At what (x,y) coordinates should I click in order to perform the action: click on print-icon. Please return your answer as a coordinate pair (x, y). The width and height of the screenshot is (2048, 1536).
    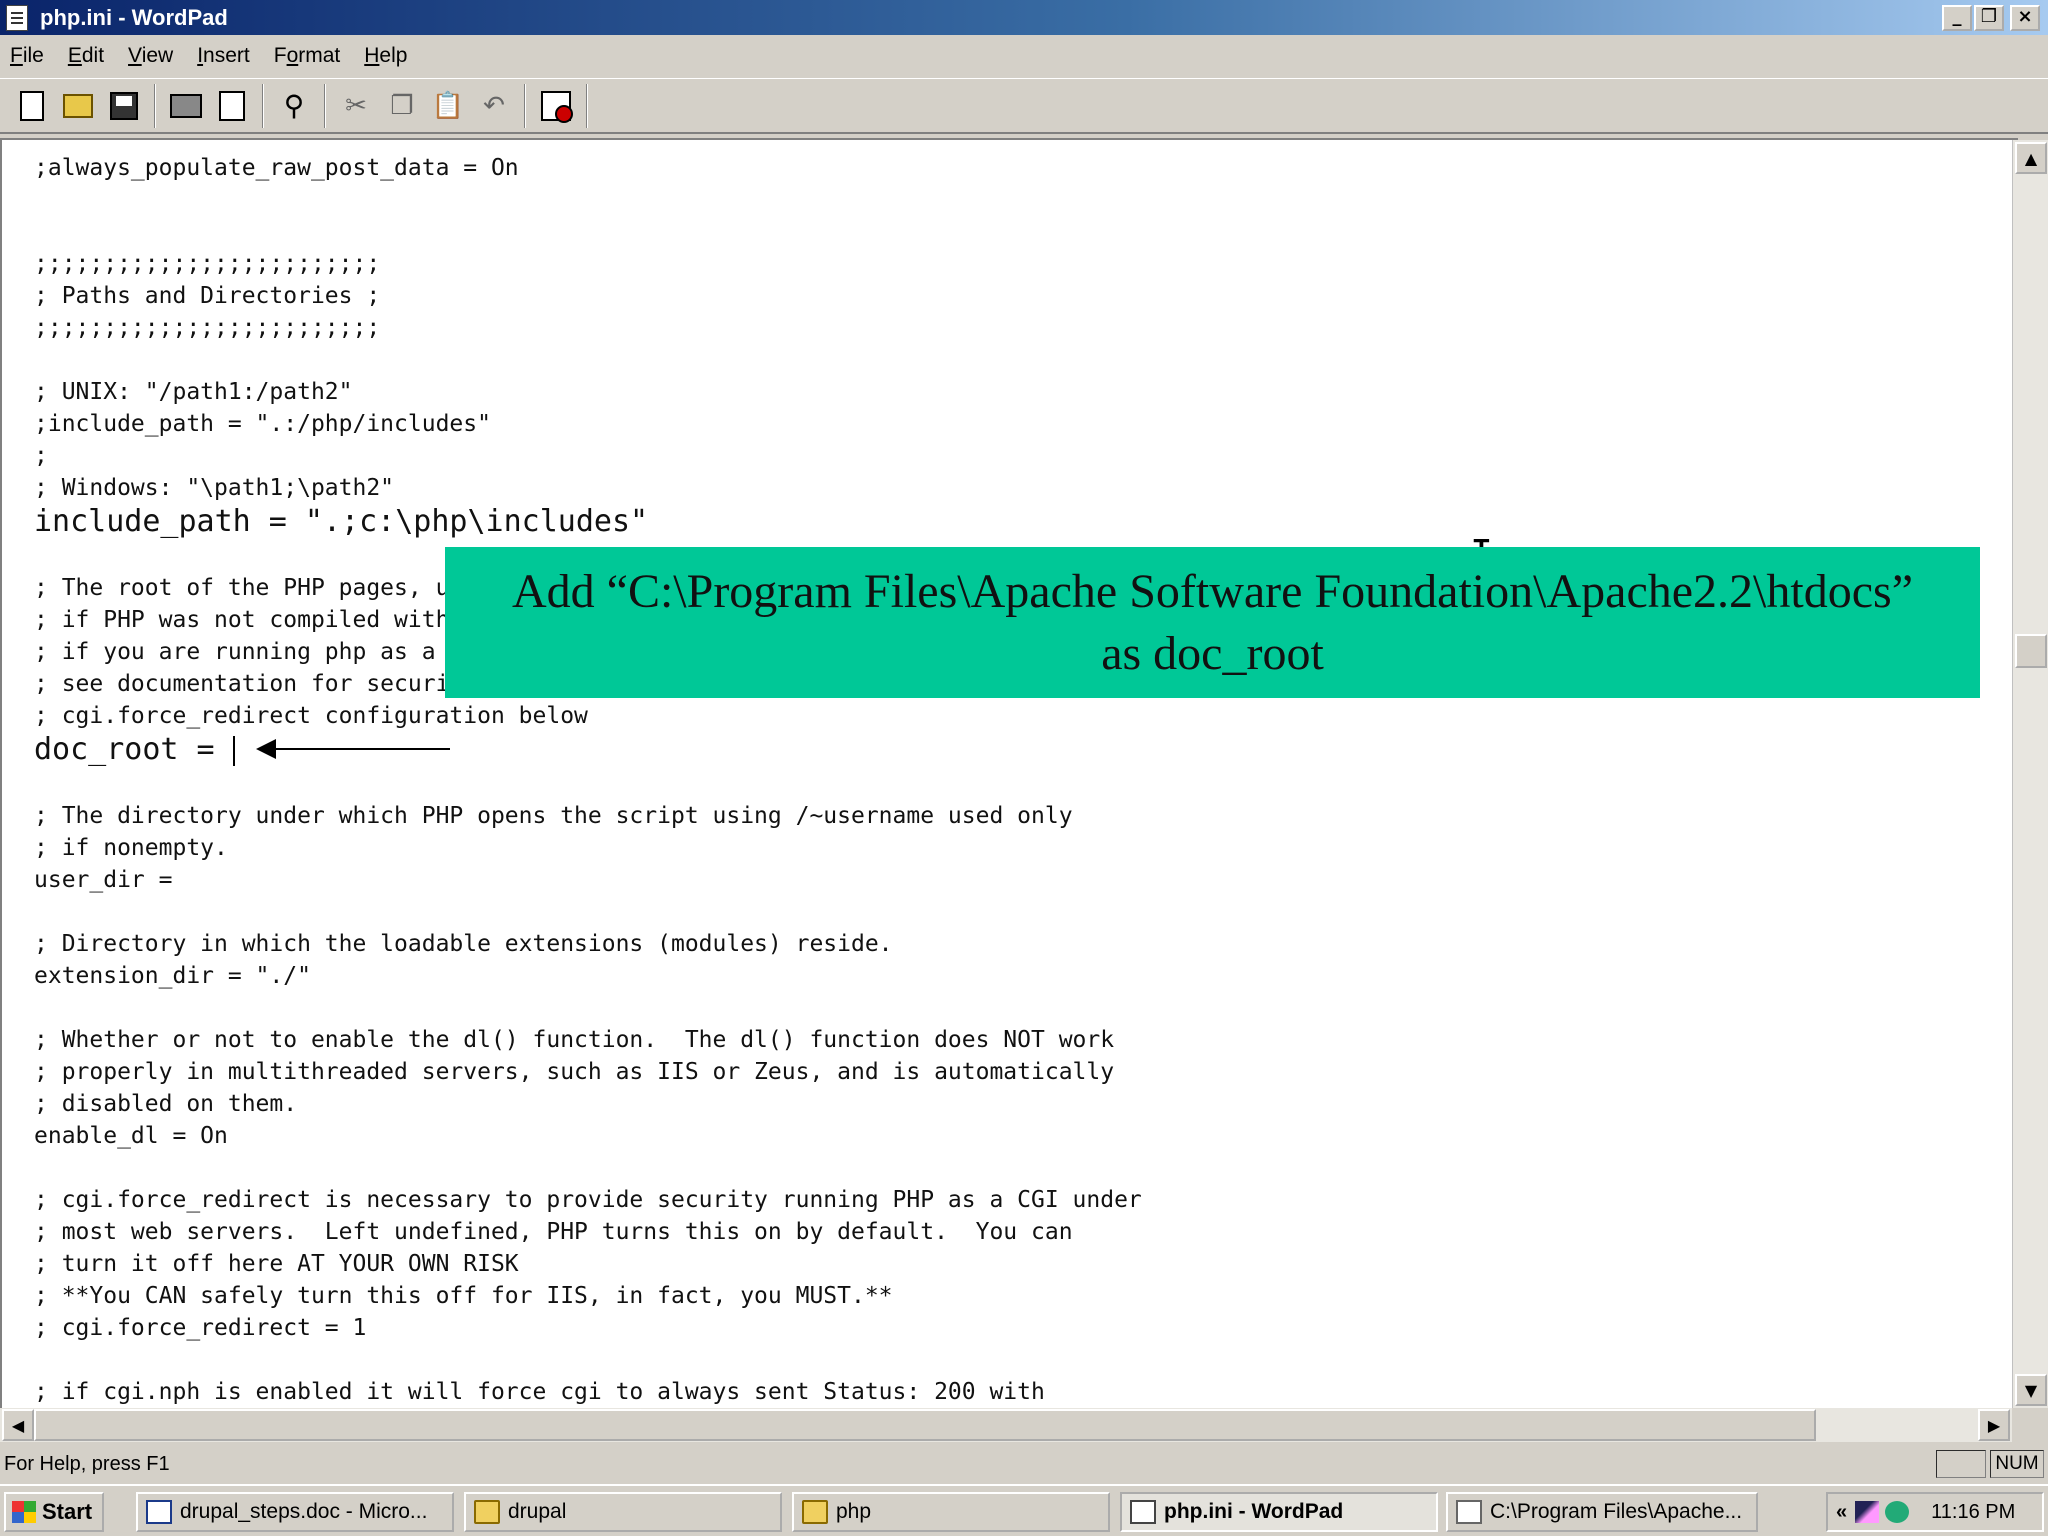
    Looking at the image, I should click on (186, 105).